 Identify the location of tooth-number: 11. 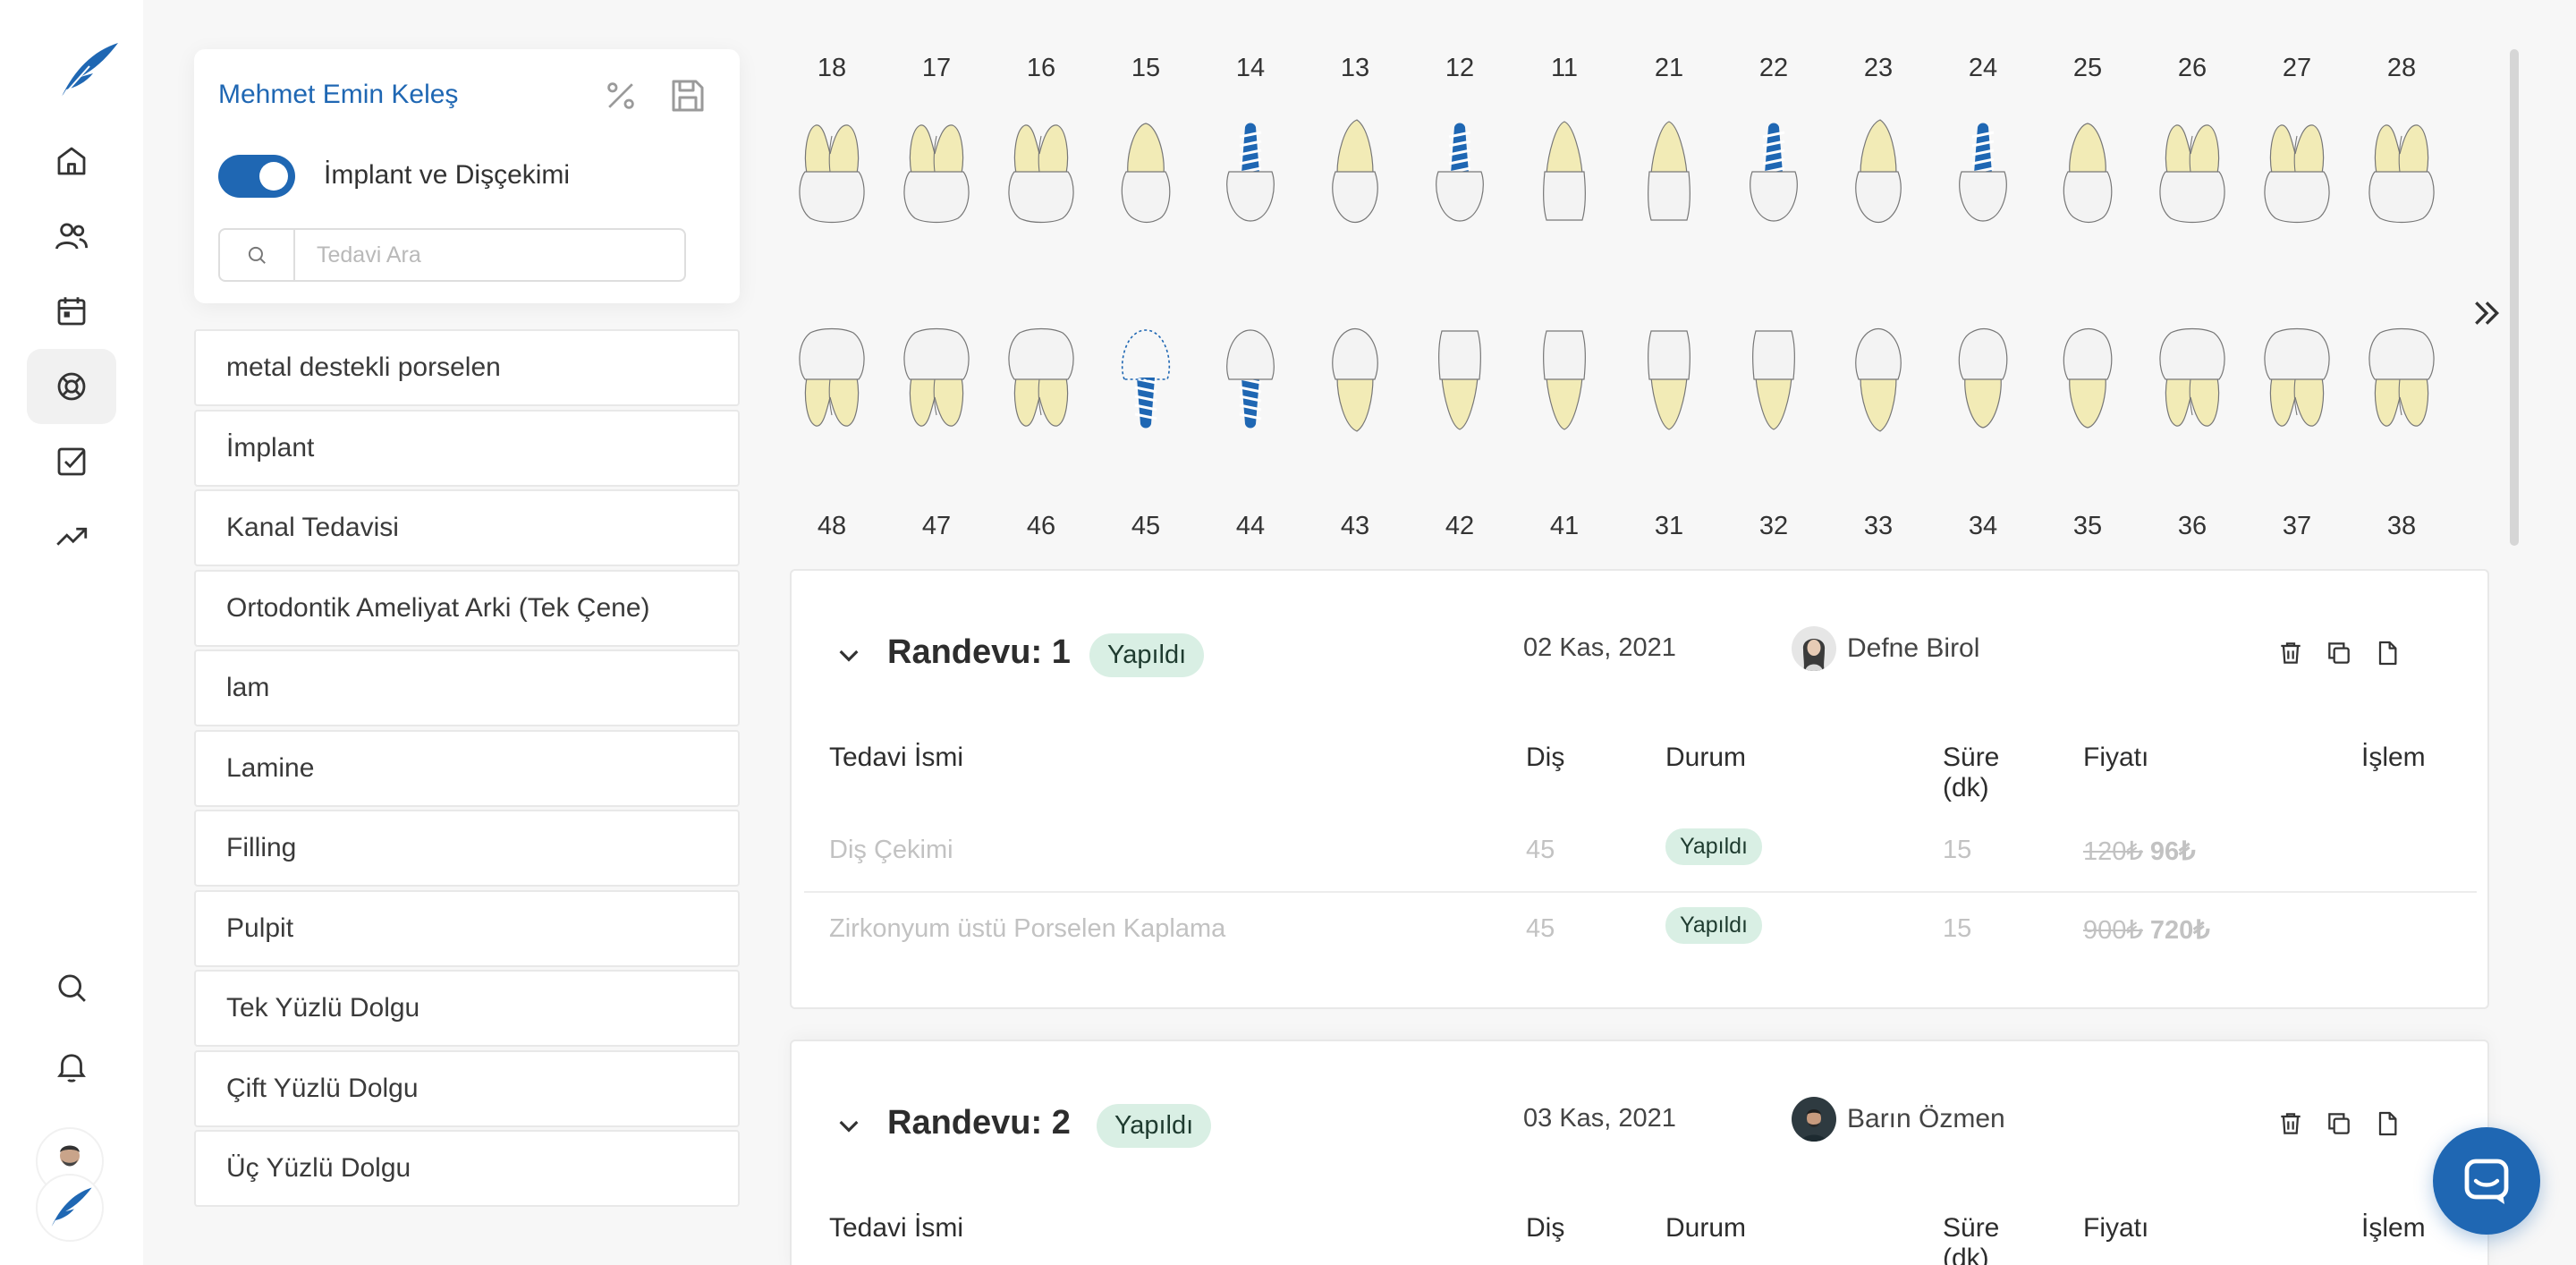
(1564, 68).